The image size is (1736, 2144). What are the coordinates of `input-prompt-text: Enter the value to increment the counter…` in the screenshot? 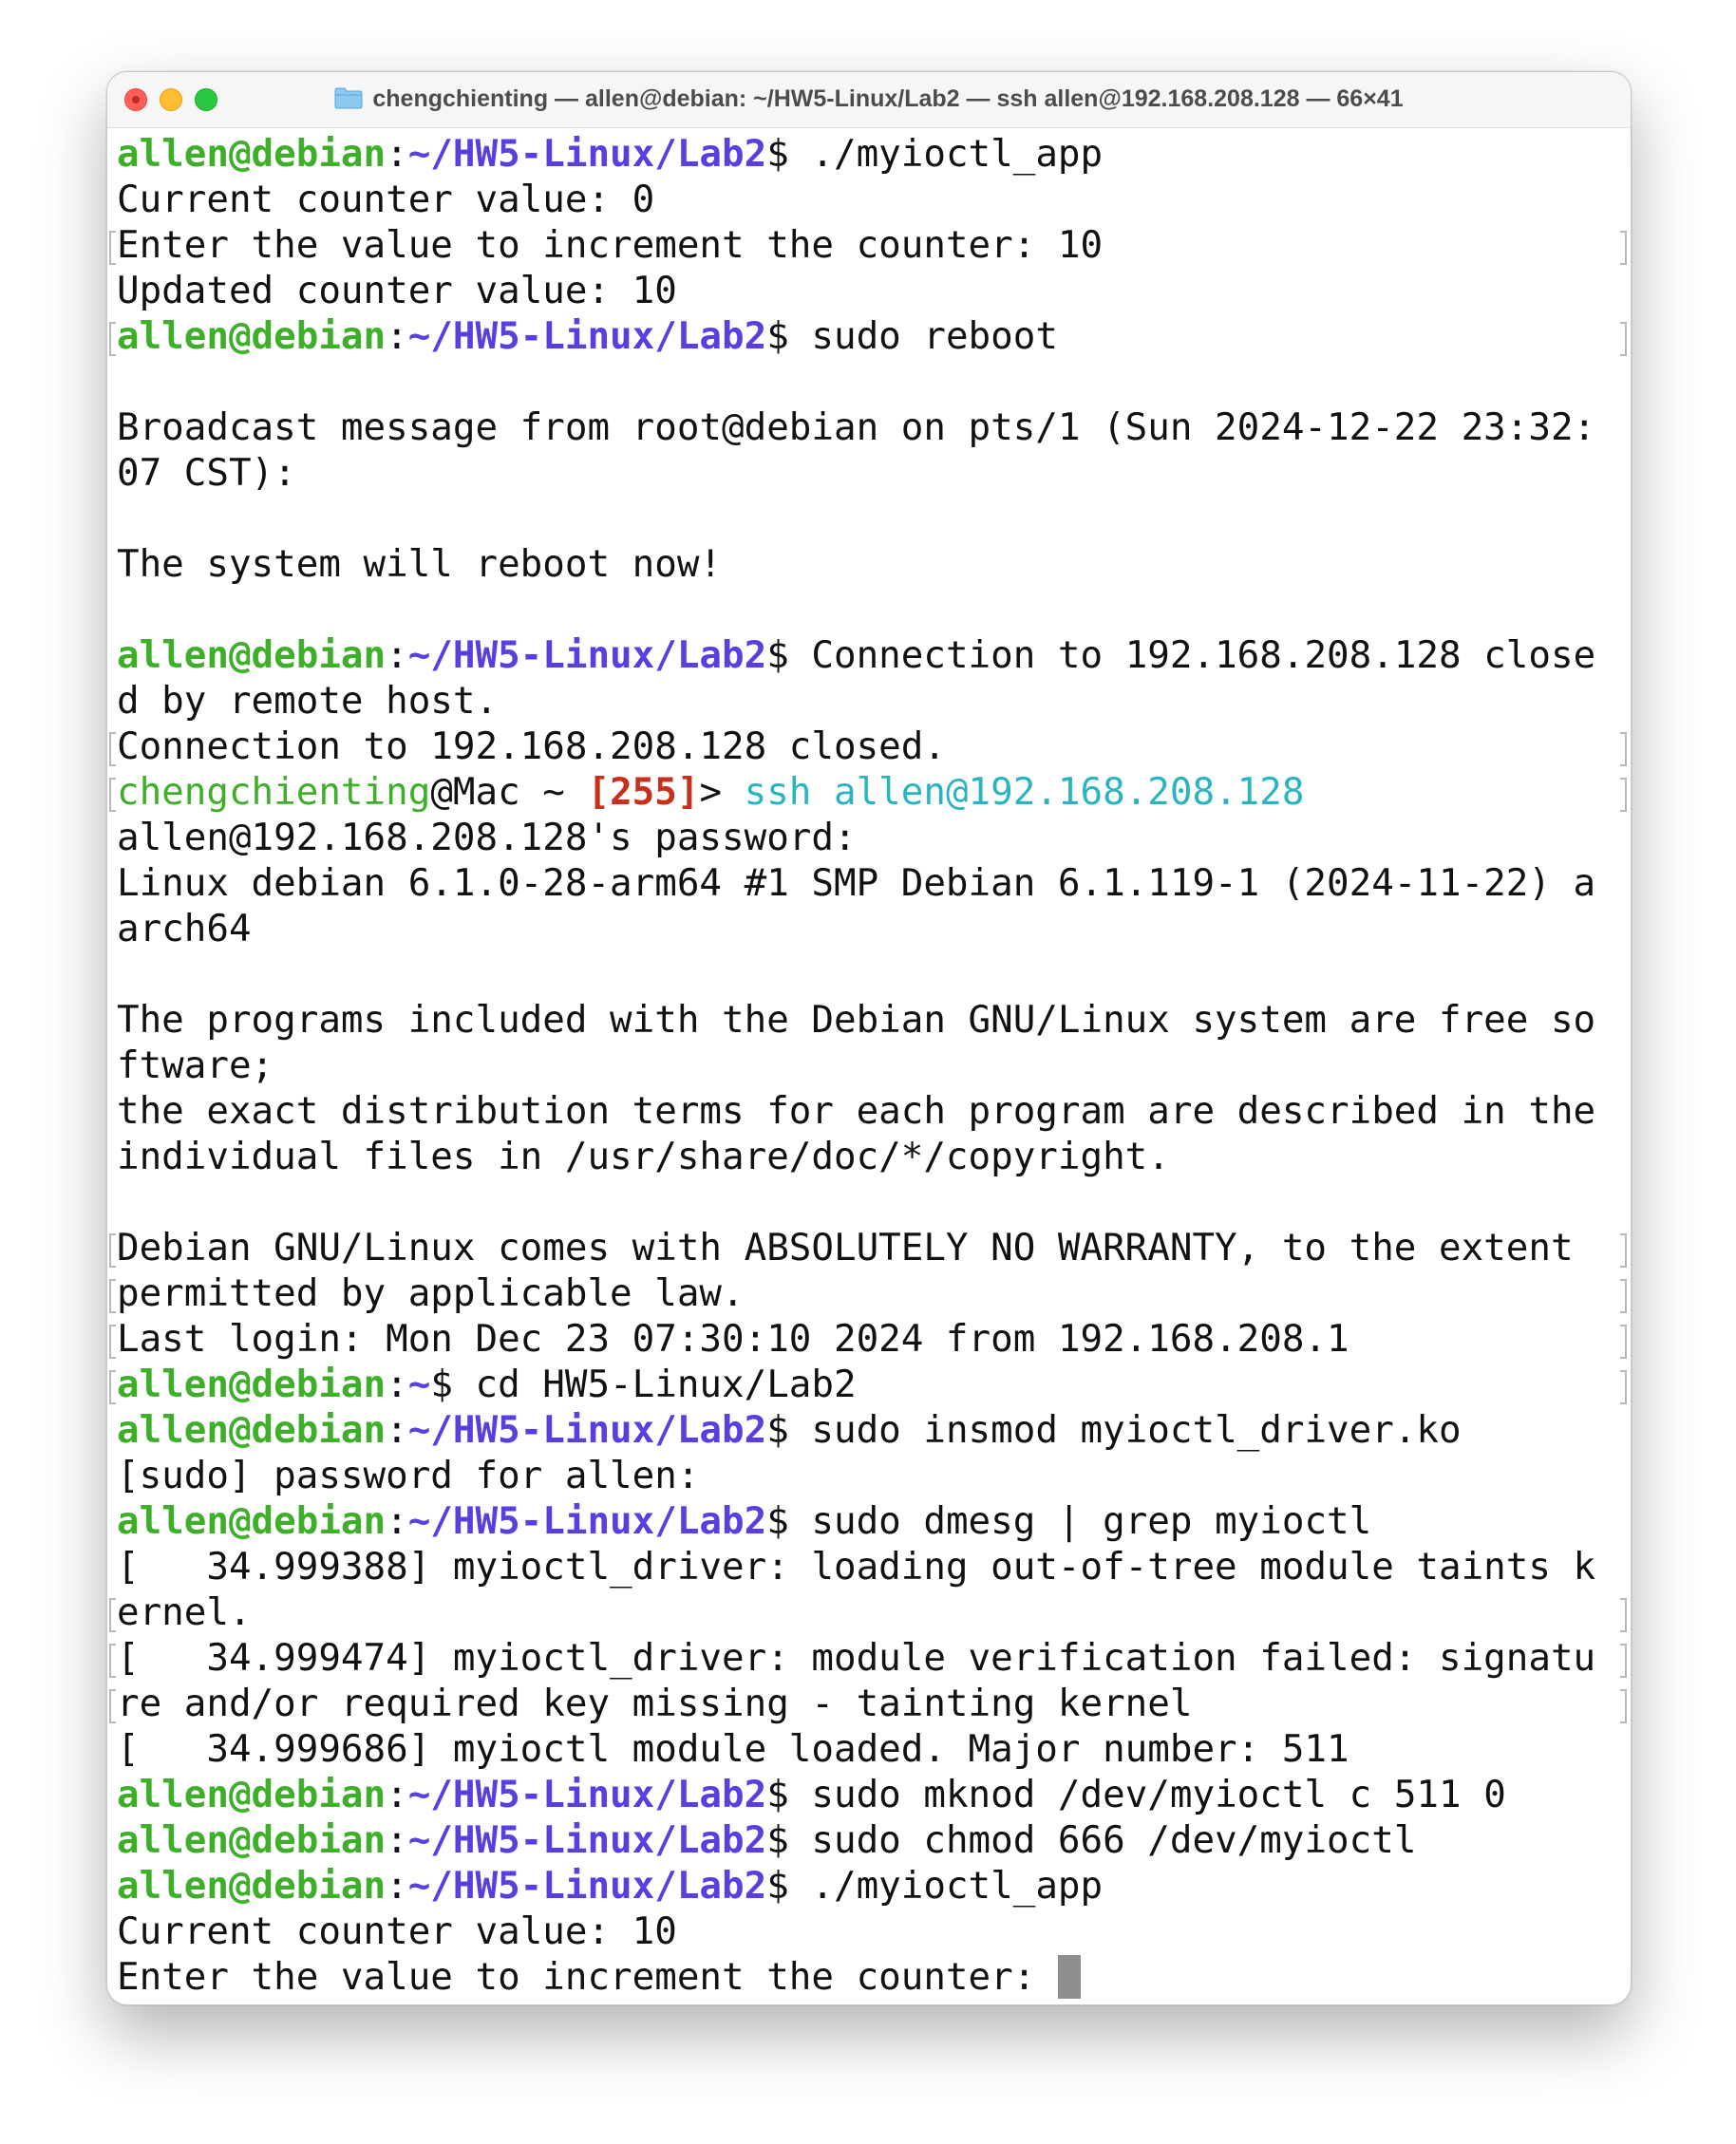 It's located at (587, 1978).